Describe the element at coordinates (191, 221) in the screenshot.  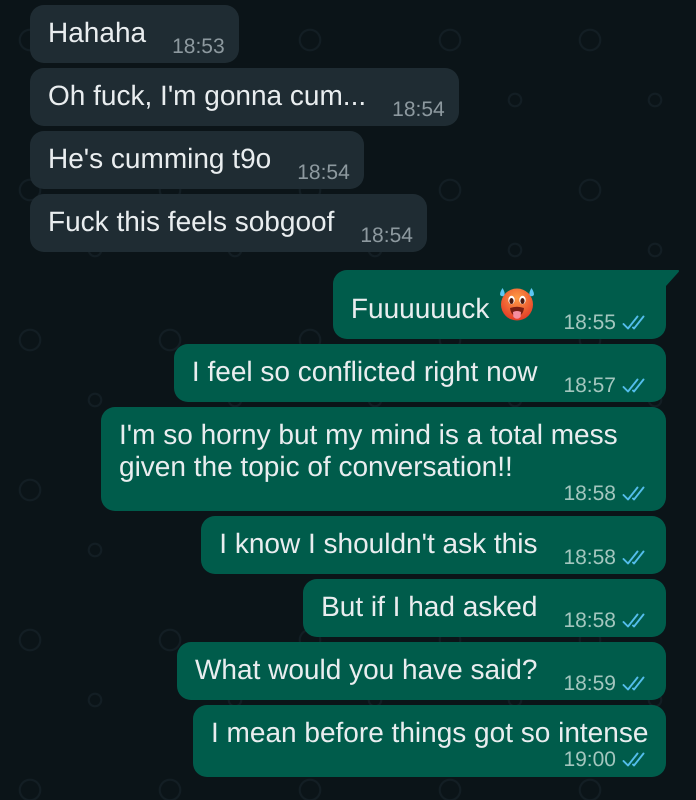
I see `message-text: Fuck this feels sobgoof` at that location.